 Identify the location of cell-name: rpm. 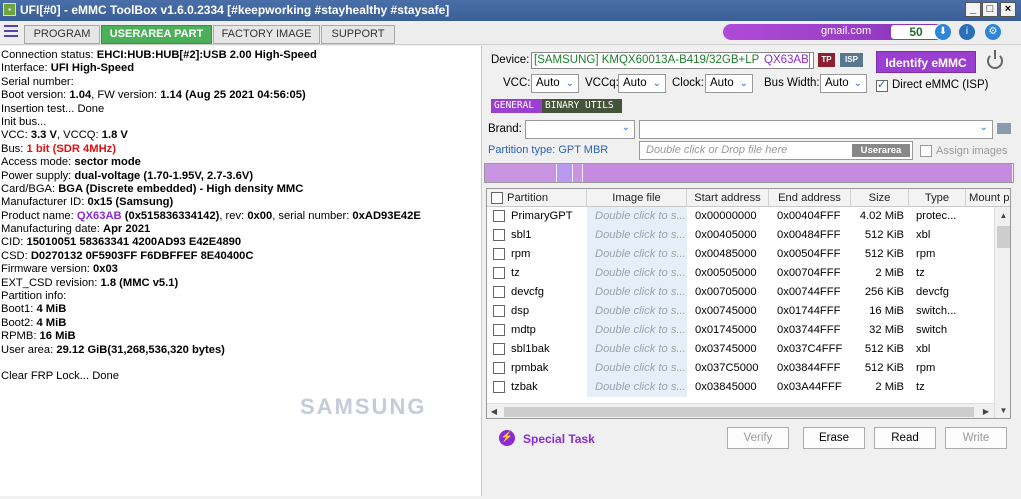
(521, 254).